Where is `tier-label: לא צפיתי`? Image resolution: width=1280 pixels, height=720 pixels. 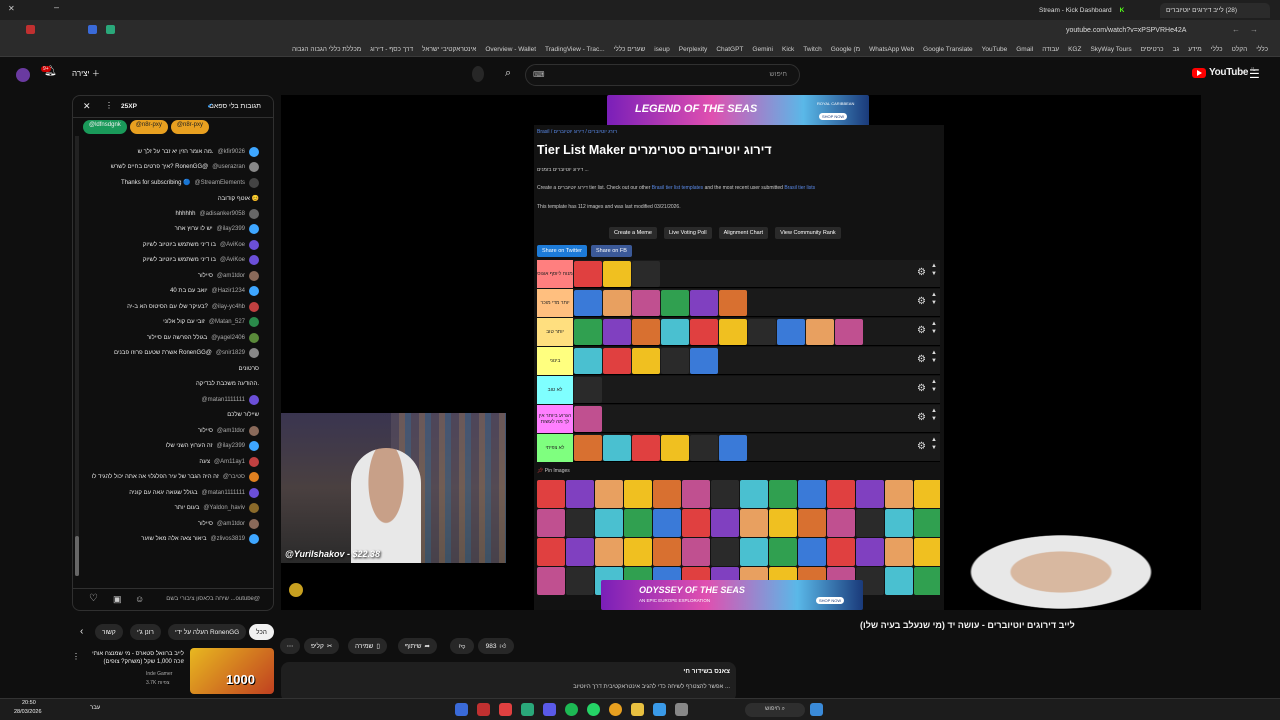 tier-label: לא צפיתי is located at coordinates (555, 448).